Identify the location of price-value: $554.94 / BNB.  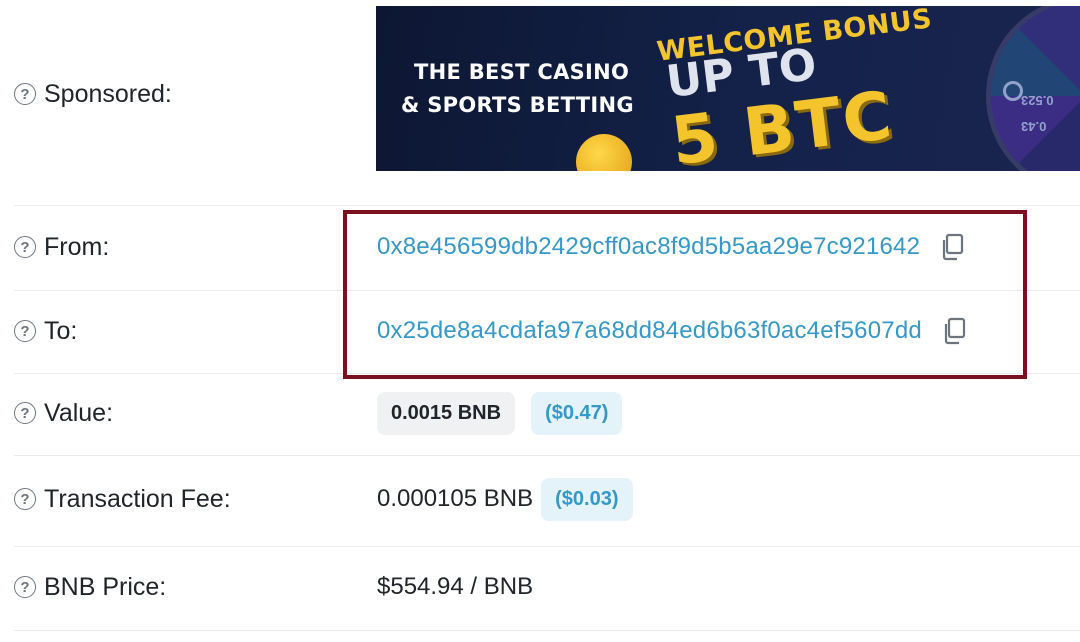
(455, 587).